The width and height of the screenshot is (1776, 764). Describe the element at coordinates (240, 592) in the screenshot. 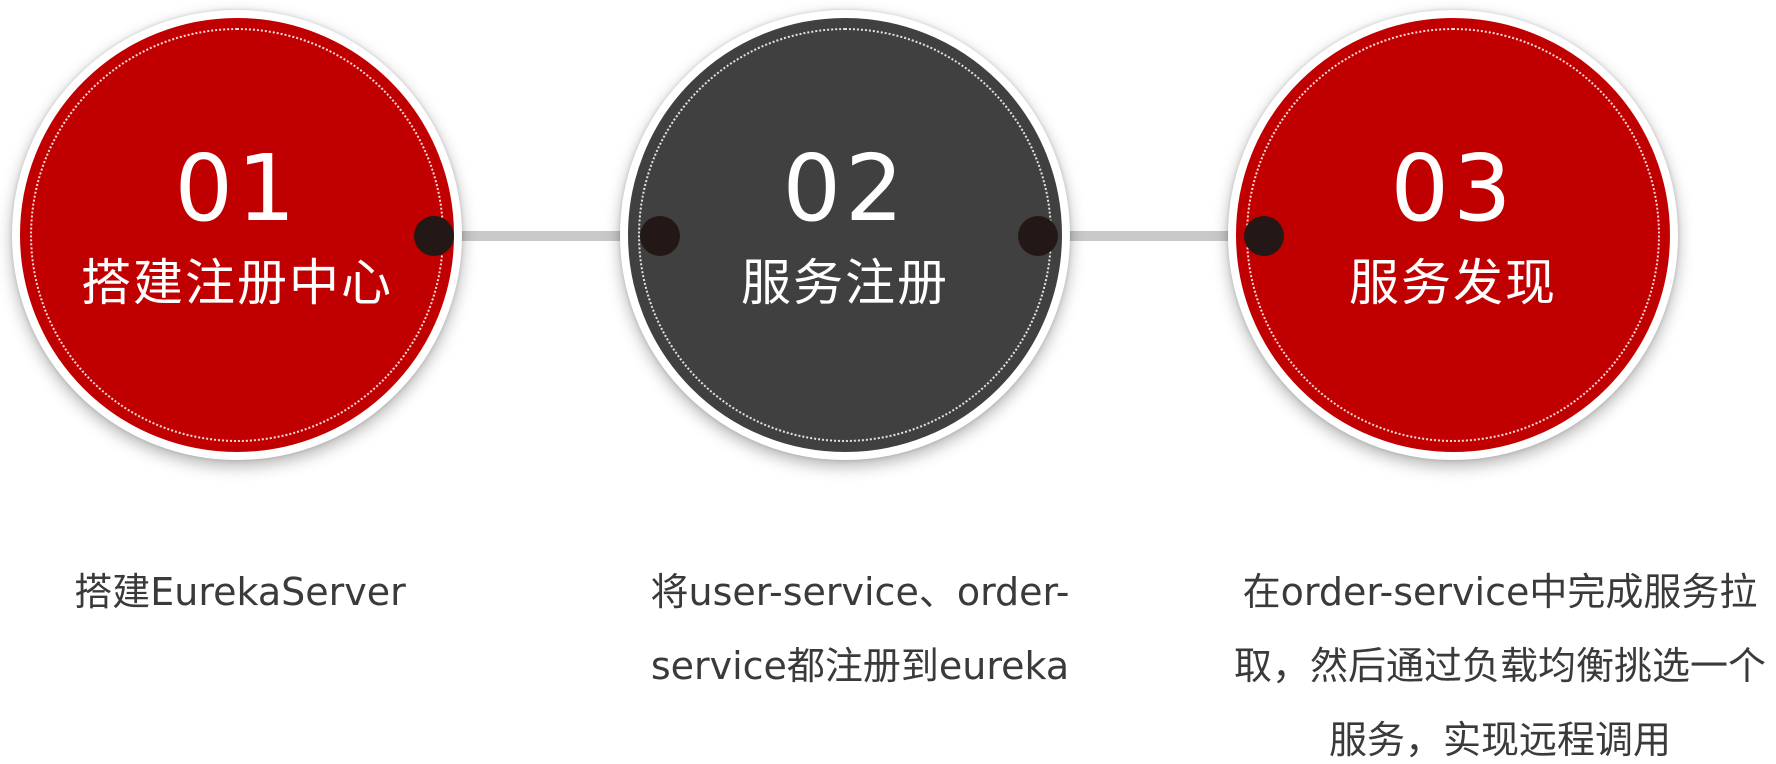

I see `step-1-description: 搭建EurekaServer` at that location.